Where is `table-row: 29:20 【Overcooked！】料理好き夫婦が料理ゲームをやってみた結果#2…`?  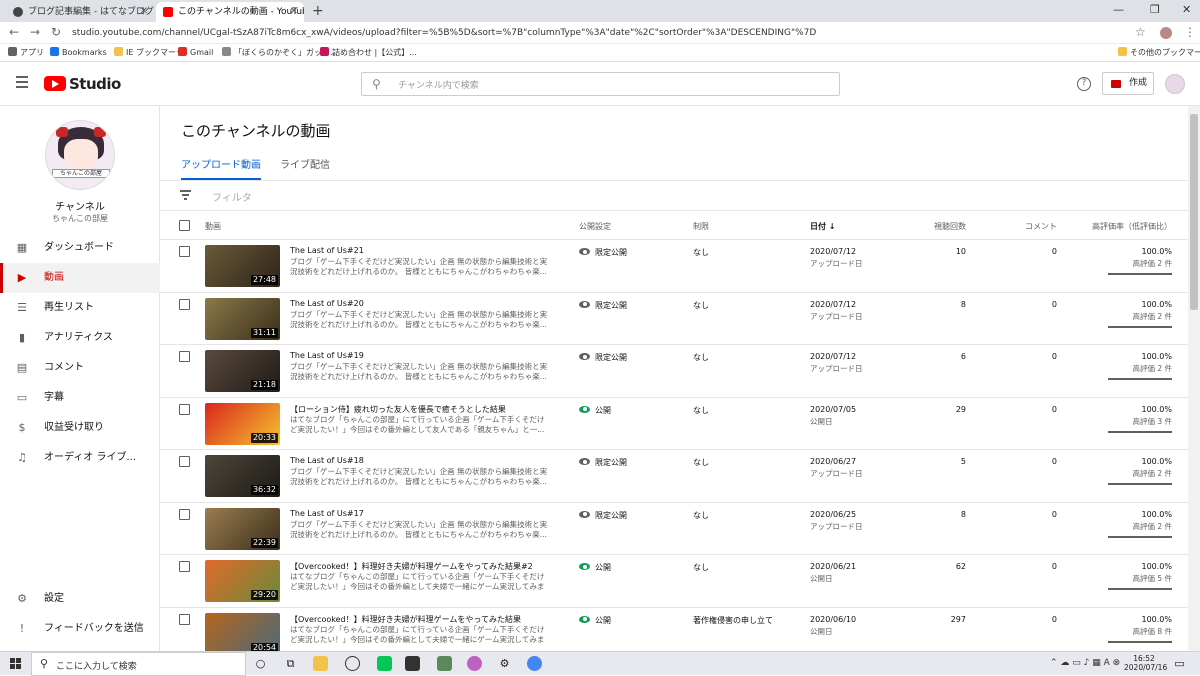 table-row: 29:20 【Overcooked！】料理好き夫婦が料理ゲームをやってみた結果#2… is located at coordinates (674, 581).